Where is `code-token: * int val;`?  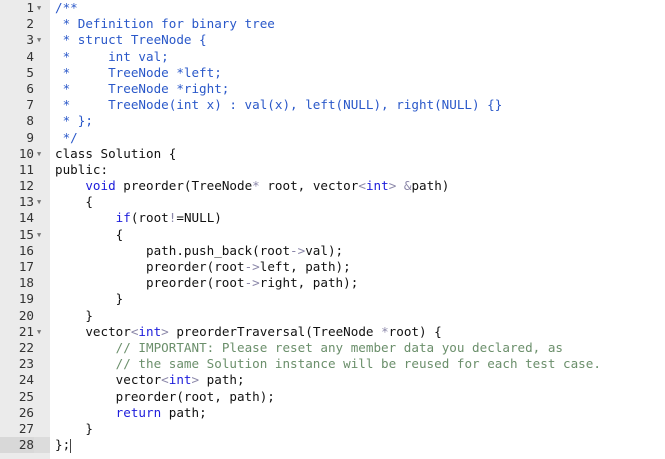 code-token: * int val; is located at coordinates (112, 56).